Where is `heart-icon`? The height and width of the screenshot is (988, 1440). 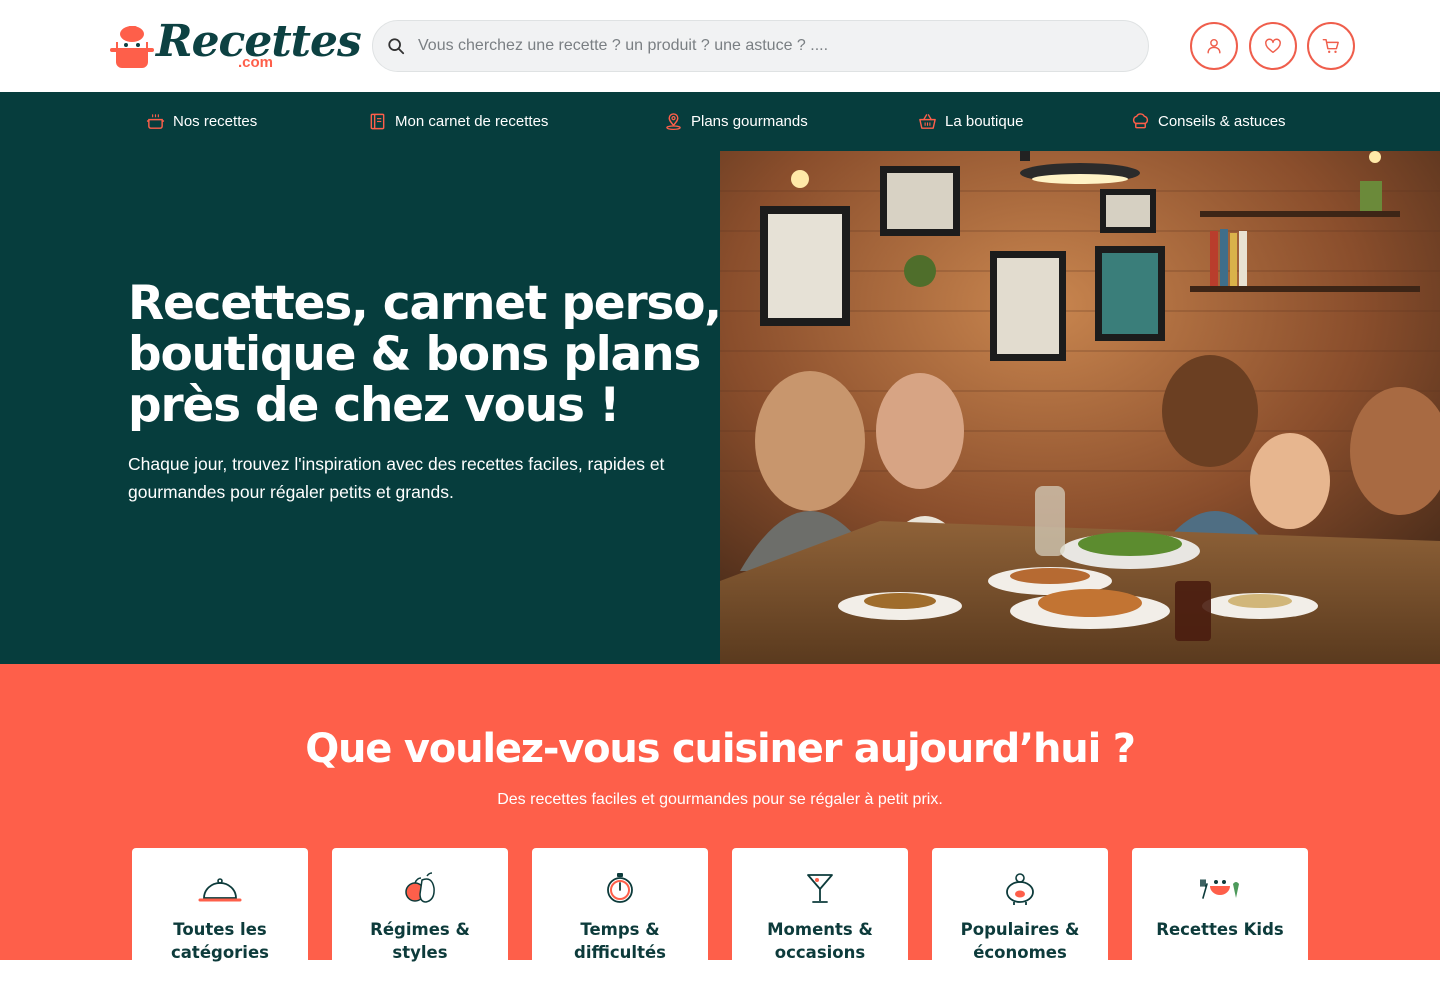 heart-icon is located at coordinates (1273, 46).